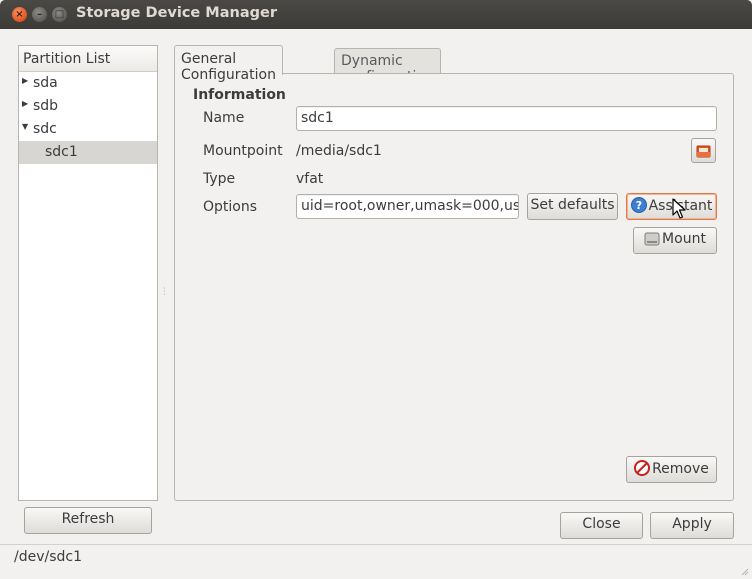 This screenshot has height=579, width=752. I want to click on window-close-button: ×, so click(19, 14).